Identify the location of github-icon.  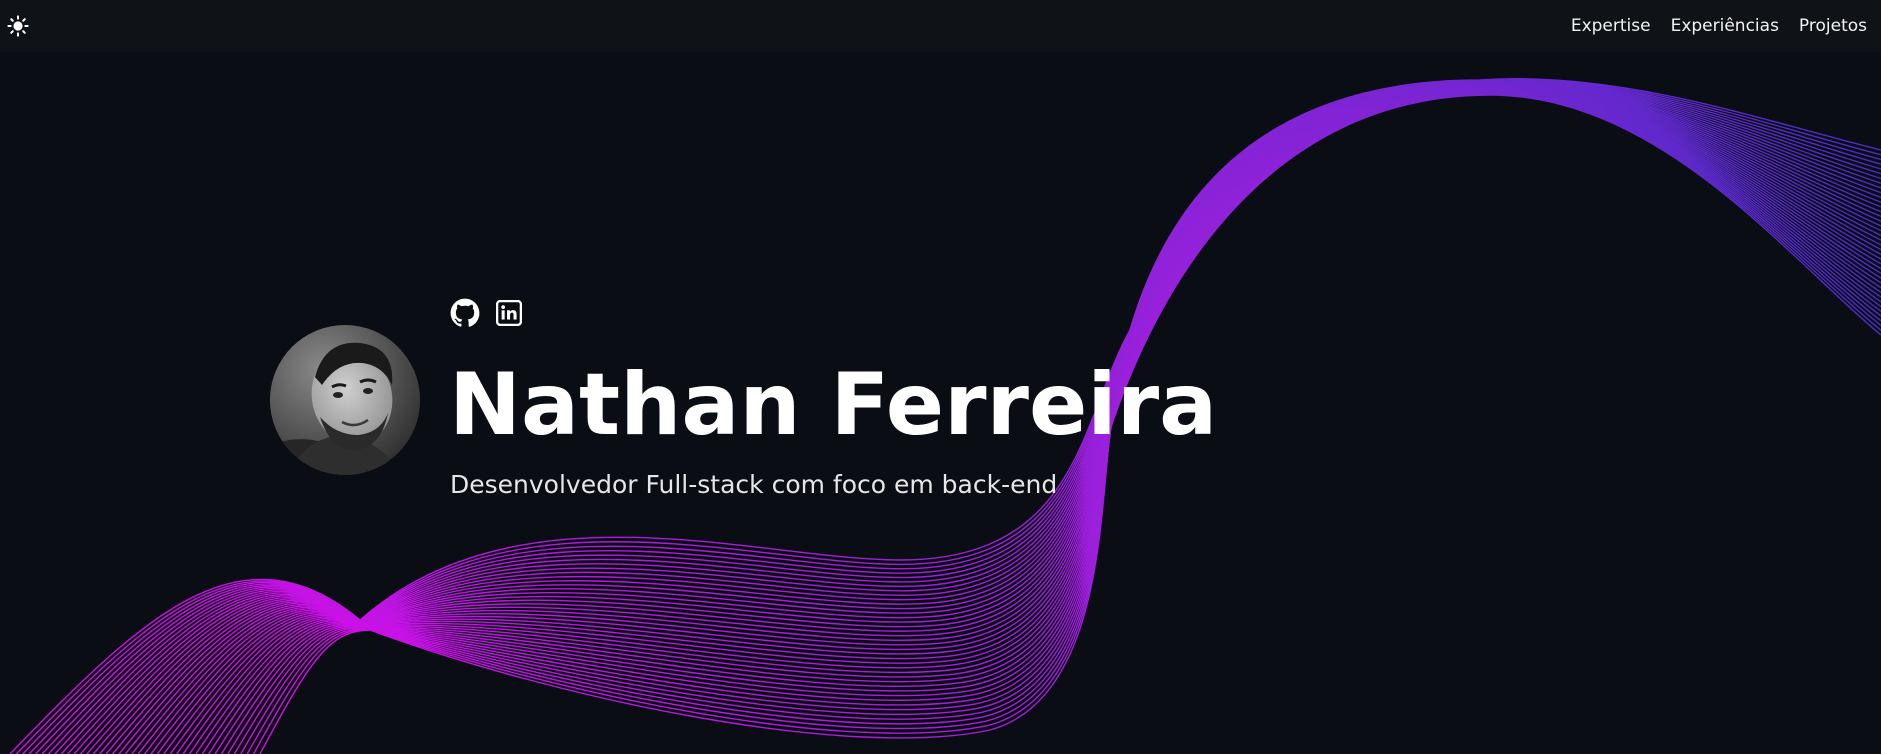
(465, 312).